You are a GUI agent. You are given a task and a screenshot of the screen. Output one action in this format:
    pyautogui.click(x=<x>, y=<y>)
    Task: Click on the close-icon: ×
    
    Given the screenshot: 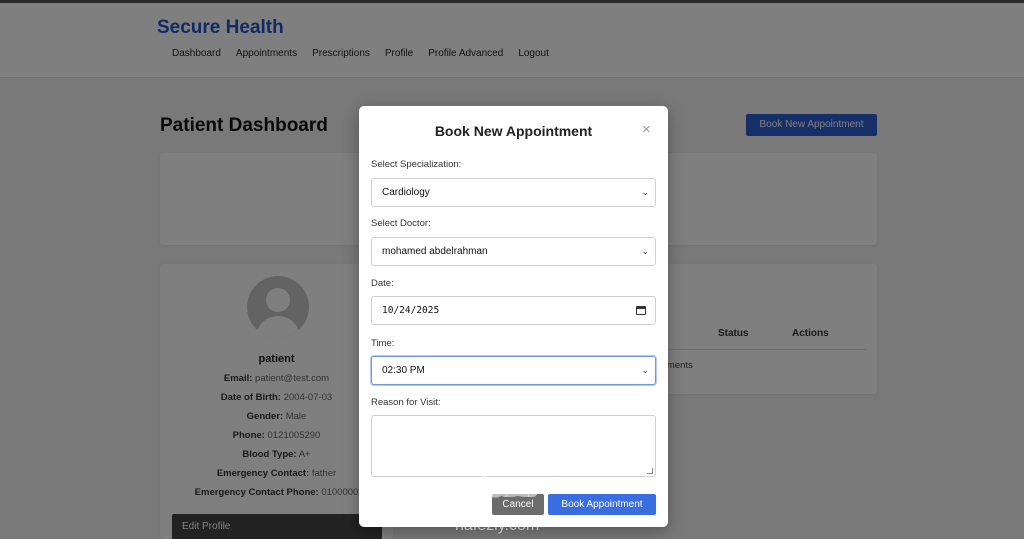 What is the action you would take?
    pyautogui.click(x=646, y=129)
    